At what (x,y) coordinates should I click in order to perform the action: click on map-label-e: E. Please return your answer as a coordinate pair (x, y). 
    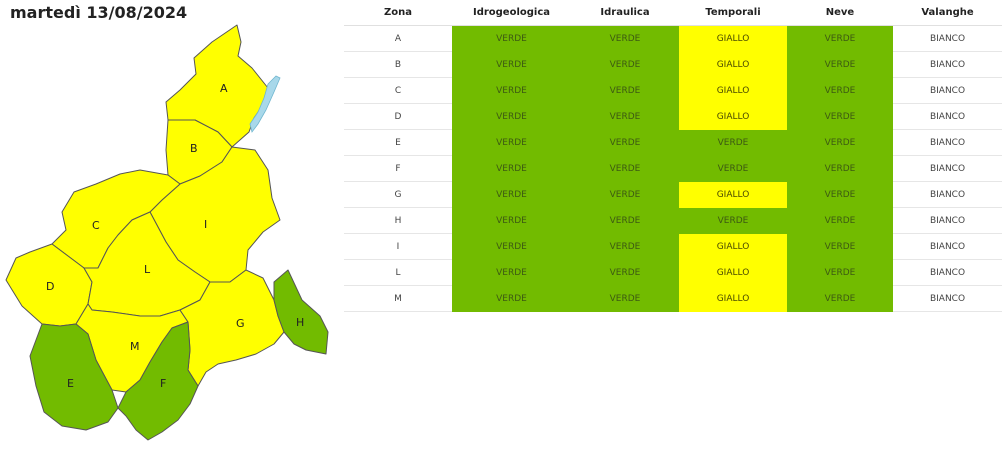
    Looking at the image, I should click on (70, 383).